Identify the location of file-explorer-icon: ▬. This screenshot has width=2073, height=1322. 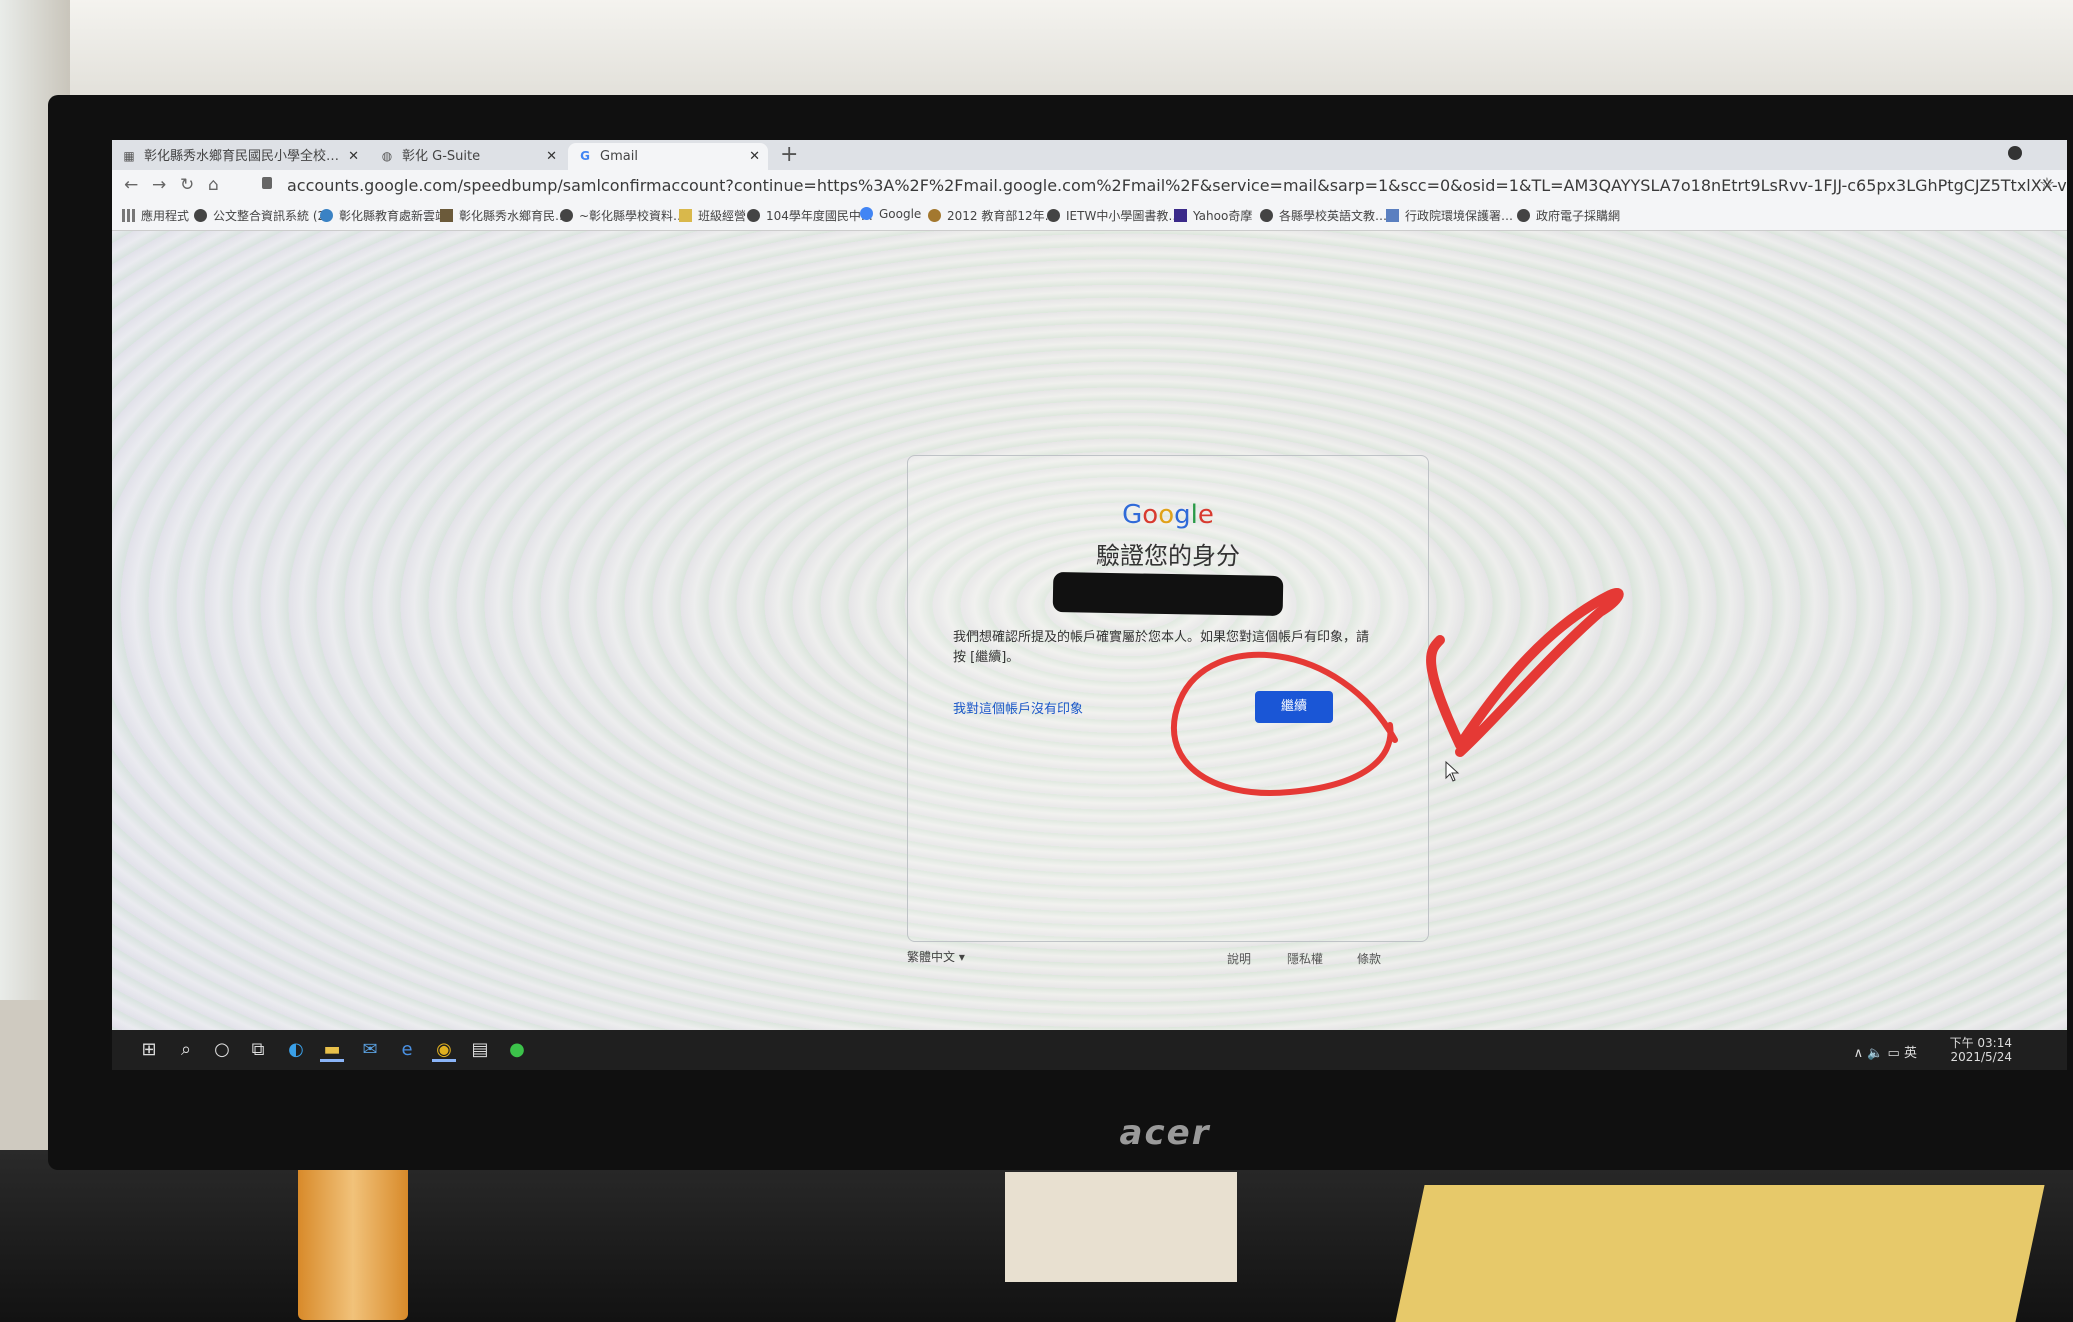
(332, 1050).